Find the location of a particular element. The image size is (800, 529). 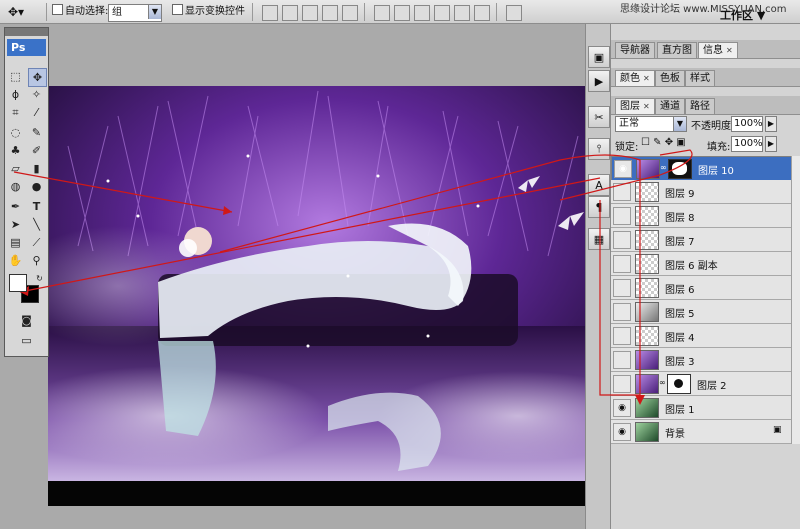

layer-row: ◉ 背景 ▣ is located at coordinates (705, 432).